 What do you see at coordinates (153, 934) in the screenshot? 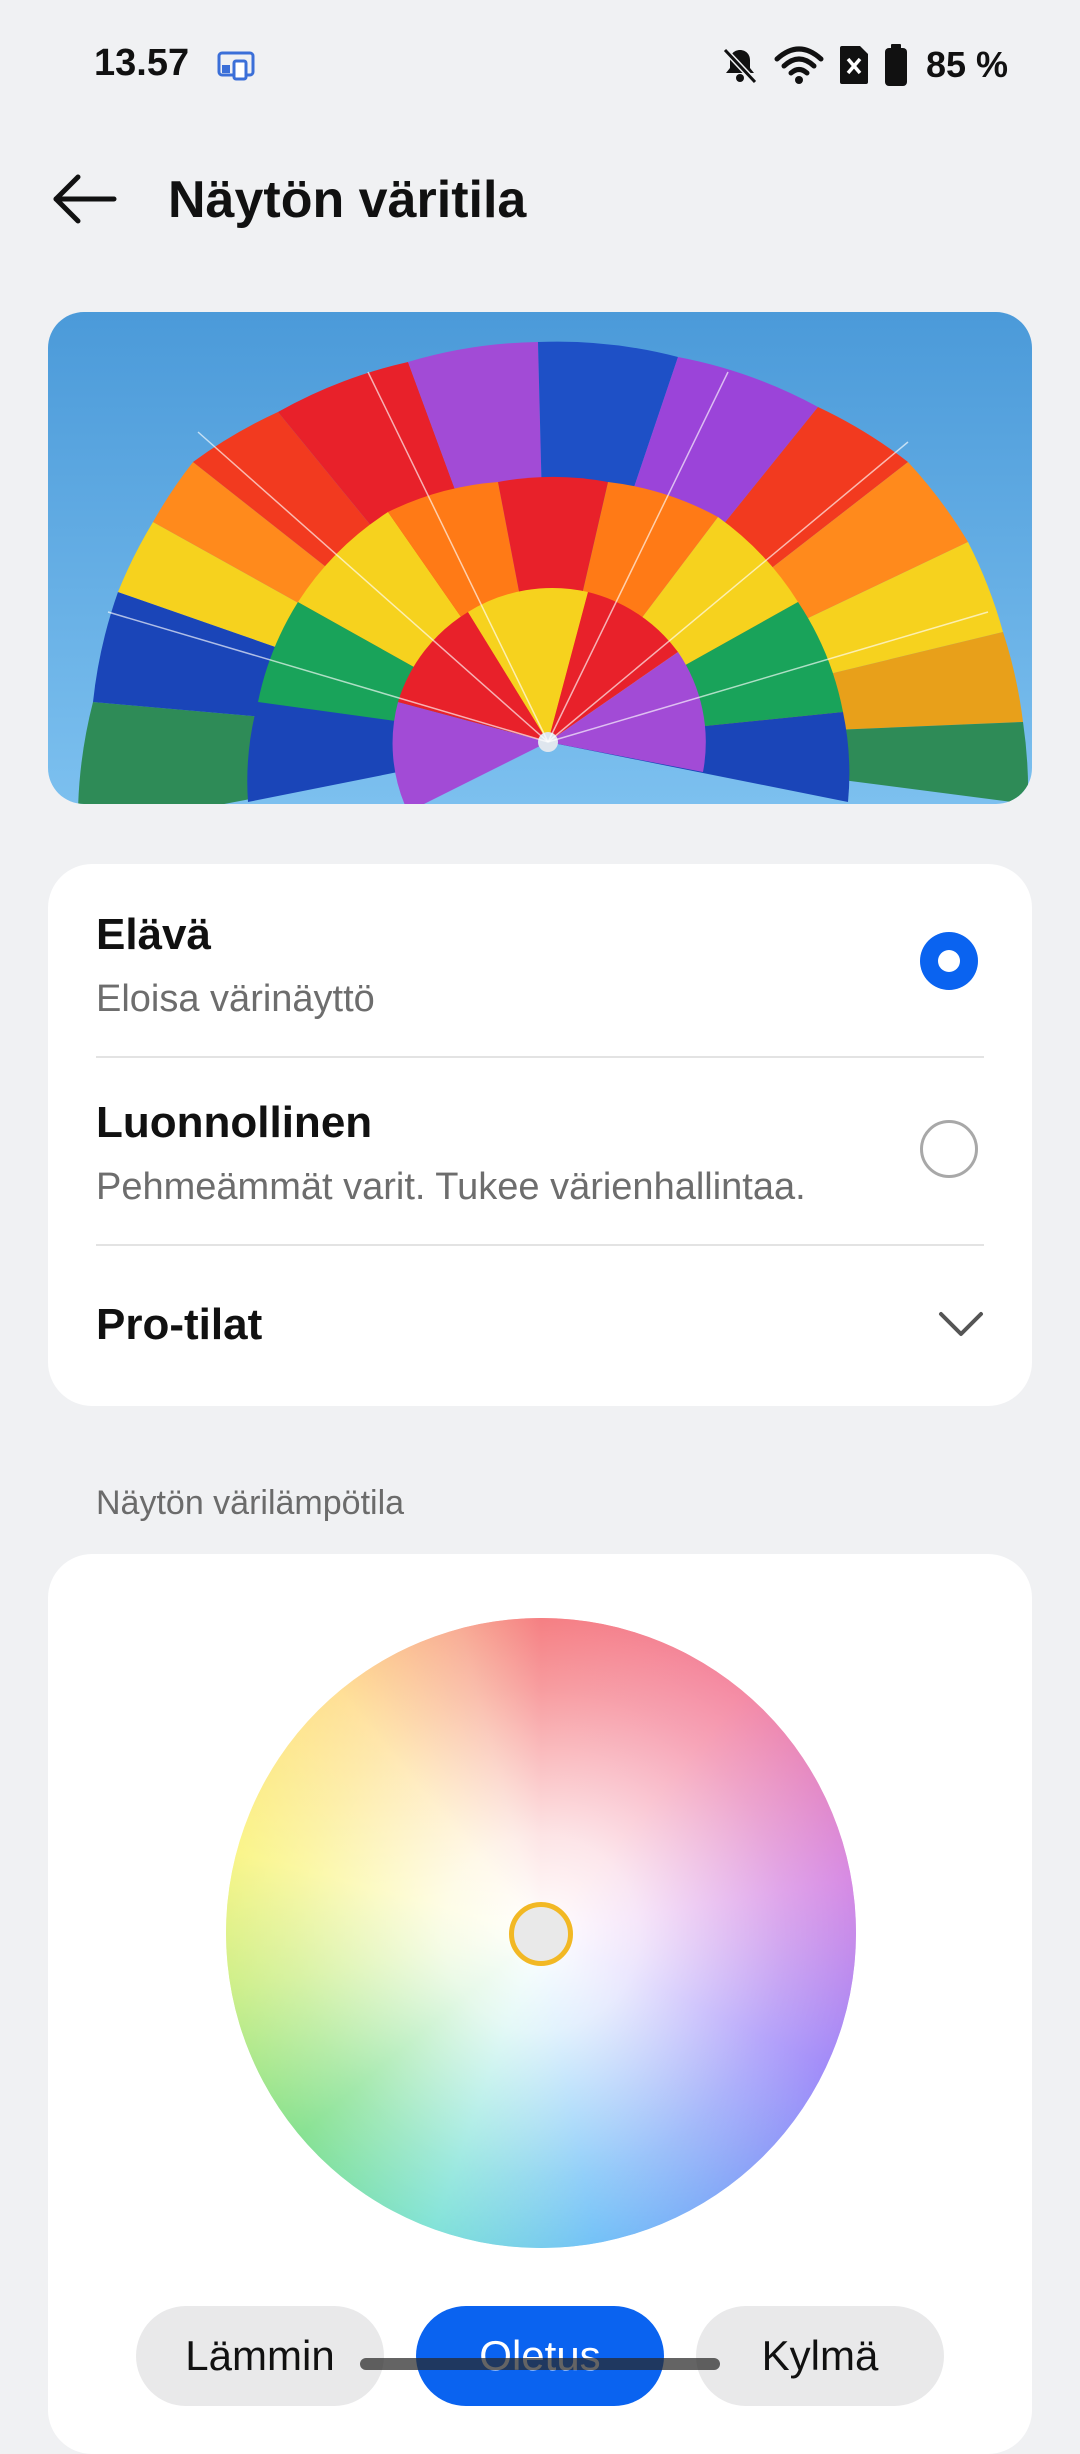
I see `option-title: Elävä` at bounding box center [153, 934].